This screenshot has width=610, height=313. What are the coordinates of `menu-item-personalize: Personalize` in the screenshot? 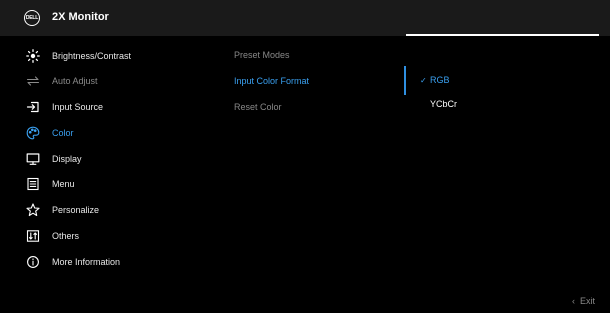 It's located at (105, 210).